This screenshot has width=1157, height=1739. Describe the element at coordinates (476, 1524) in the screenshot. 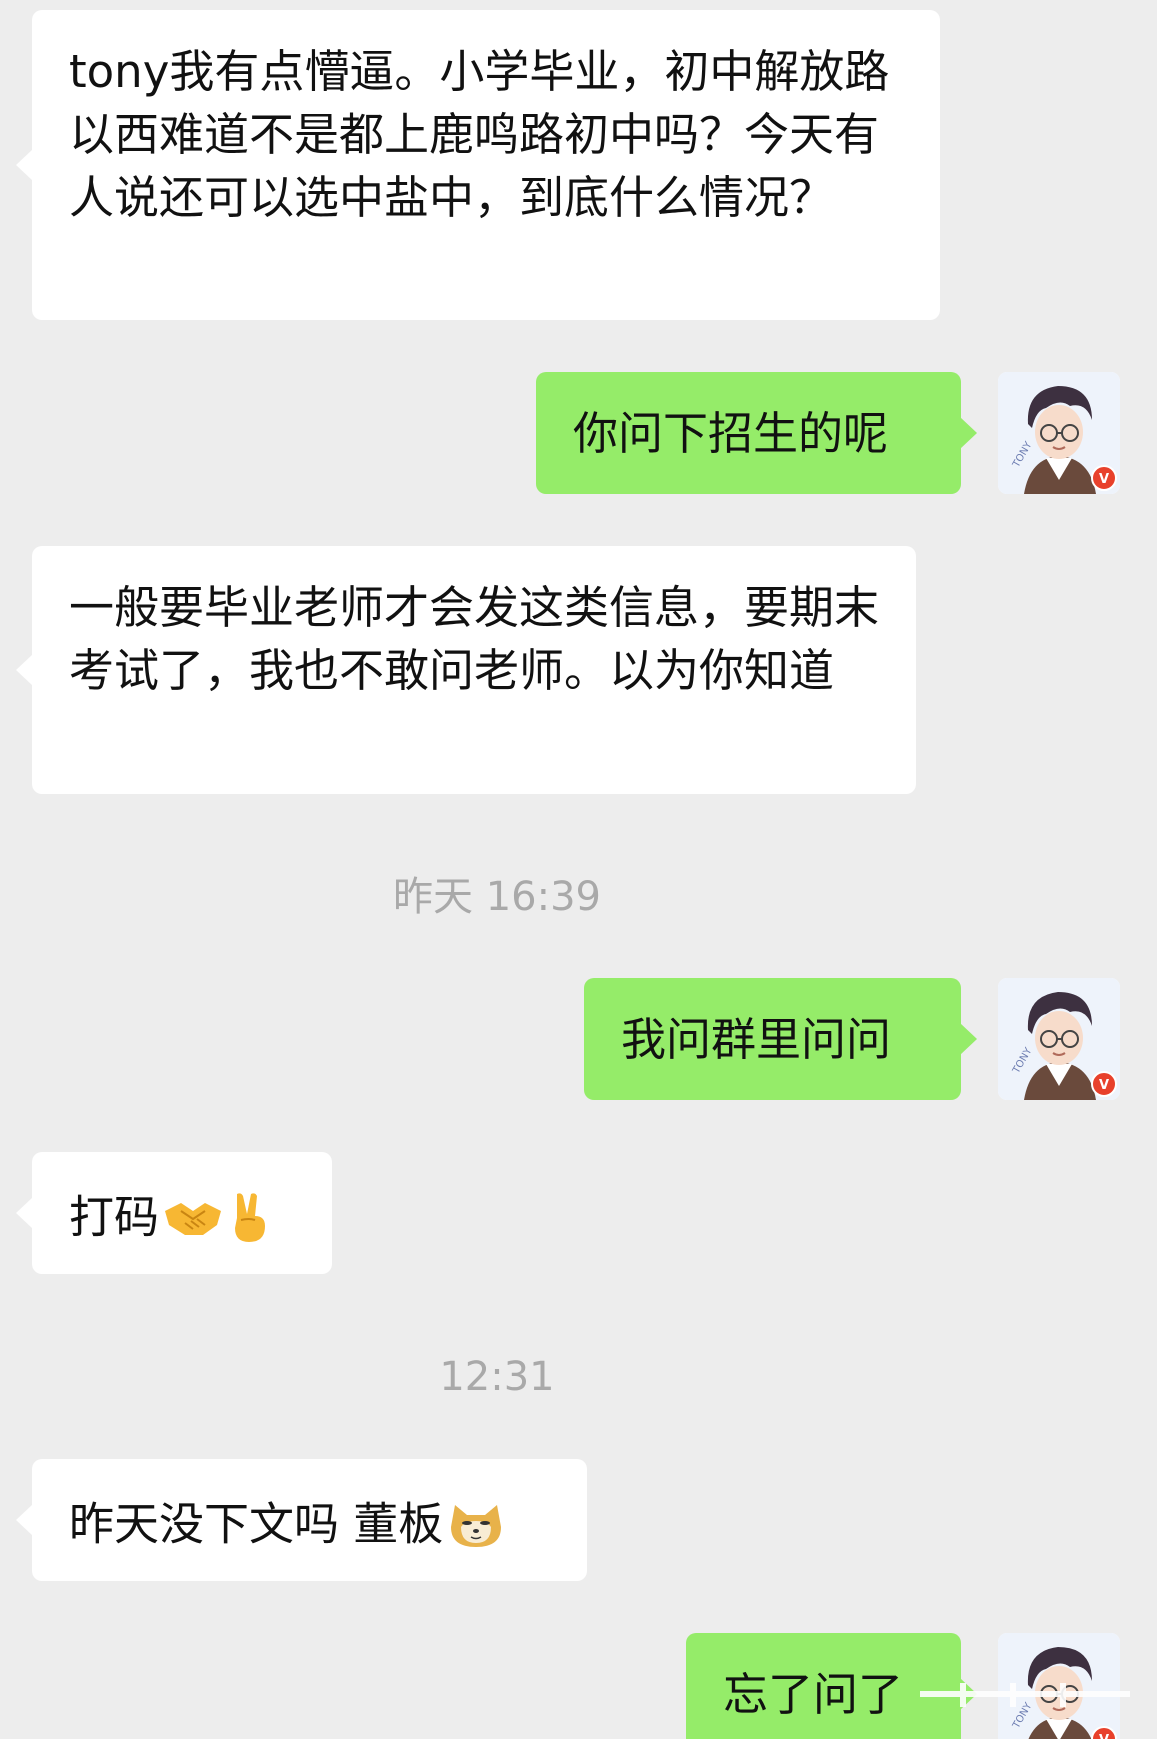

I see `doge-emoji` at that location.